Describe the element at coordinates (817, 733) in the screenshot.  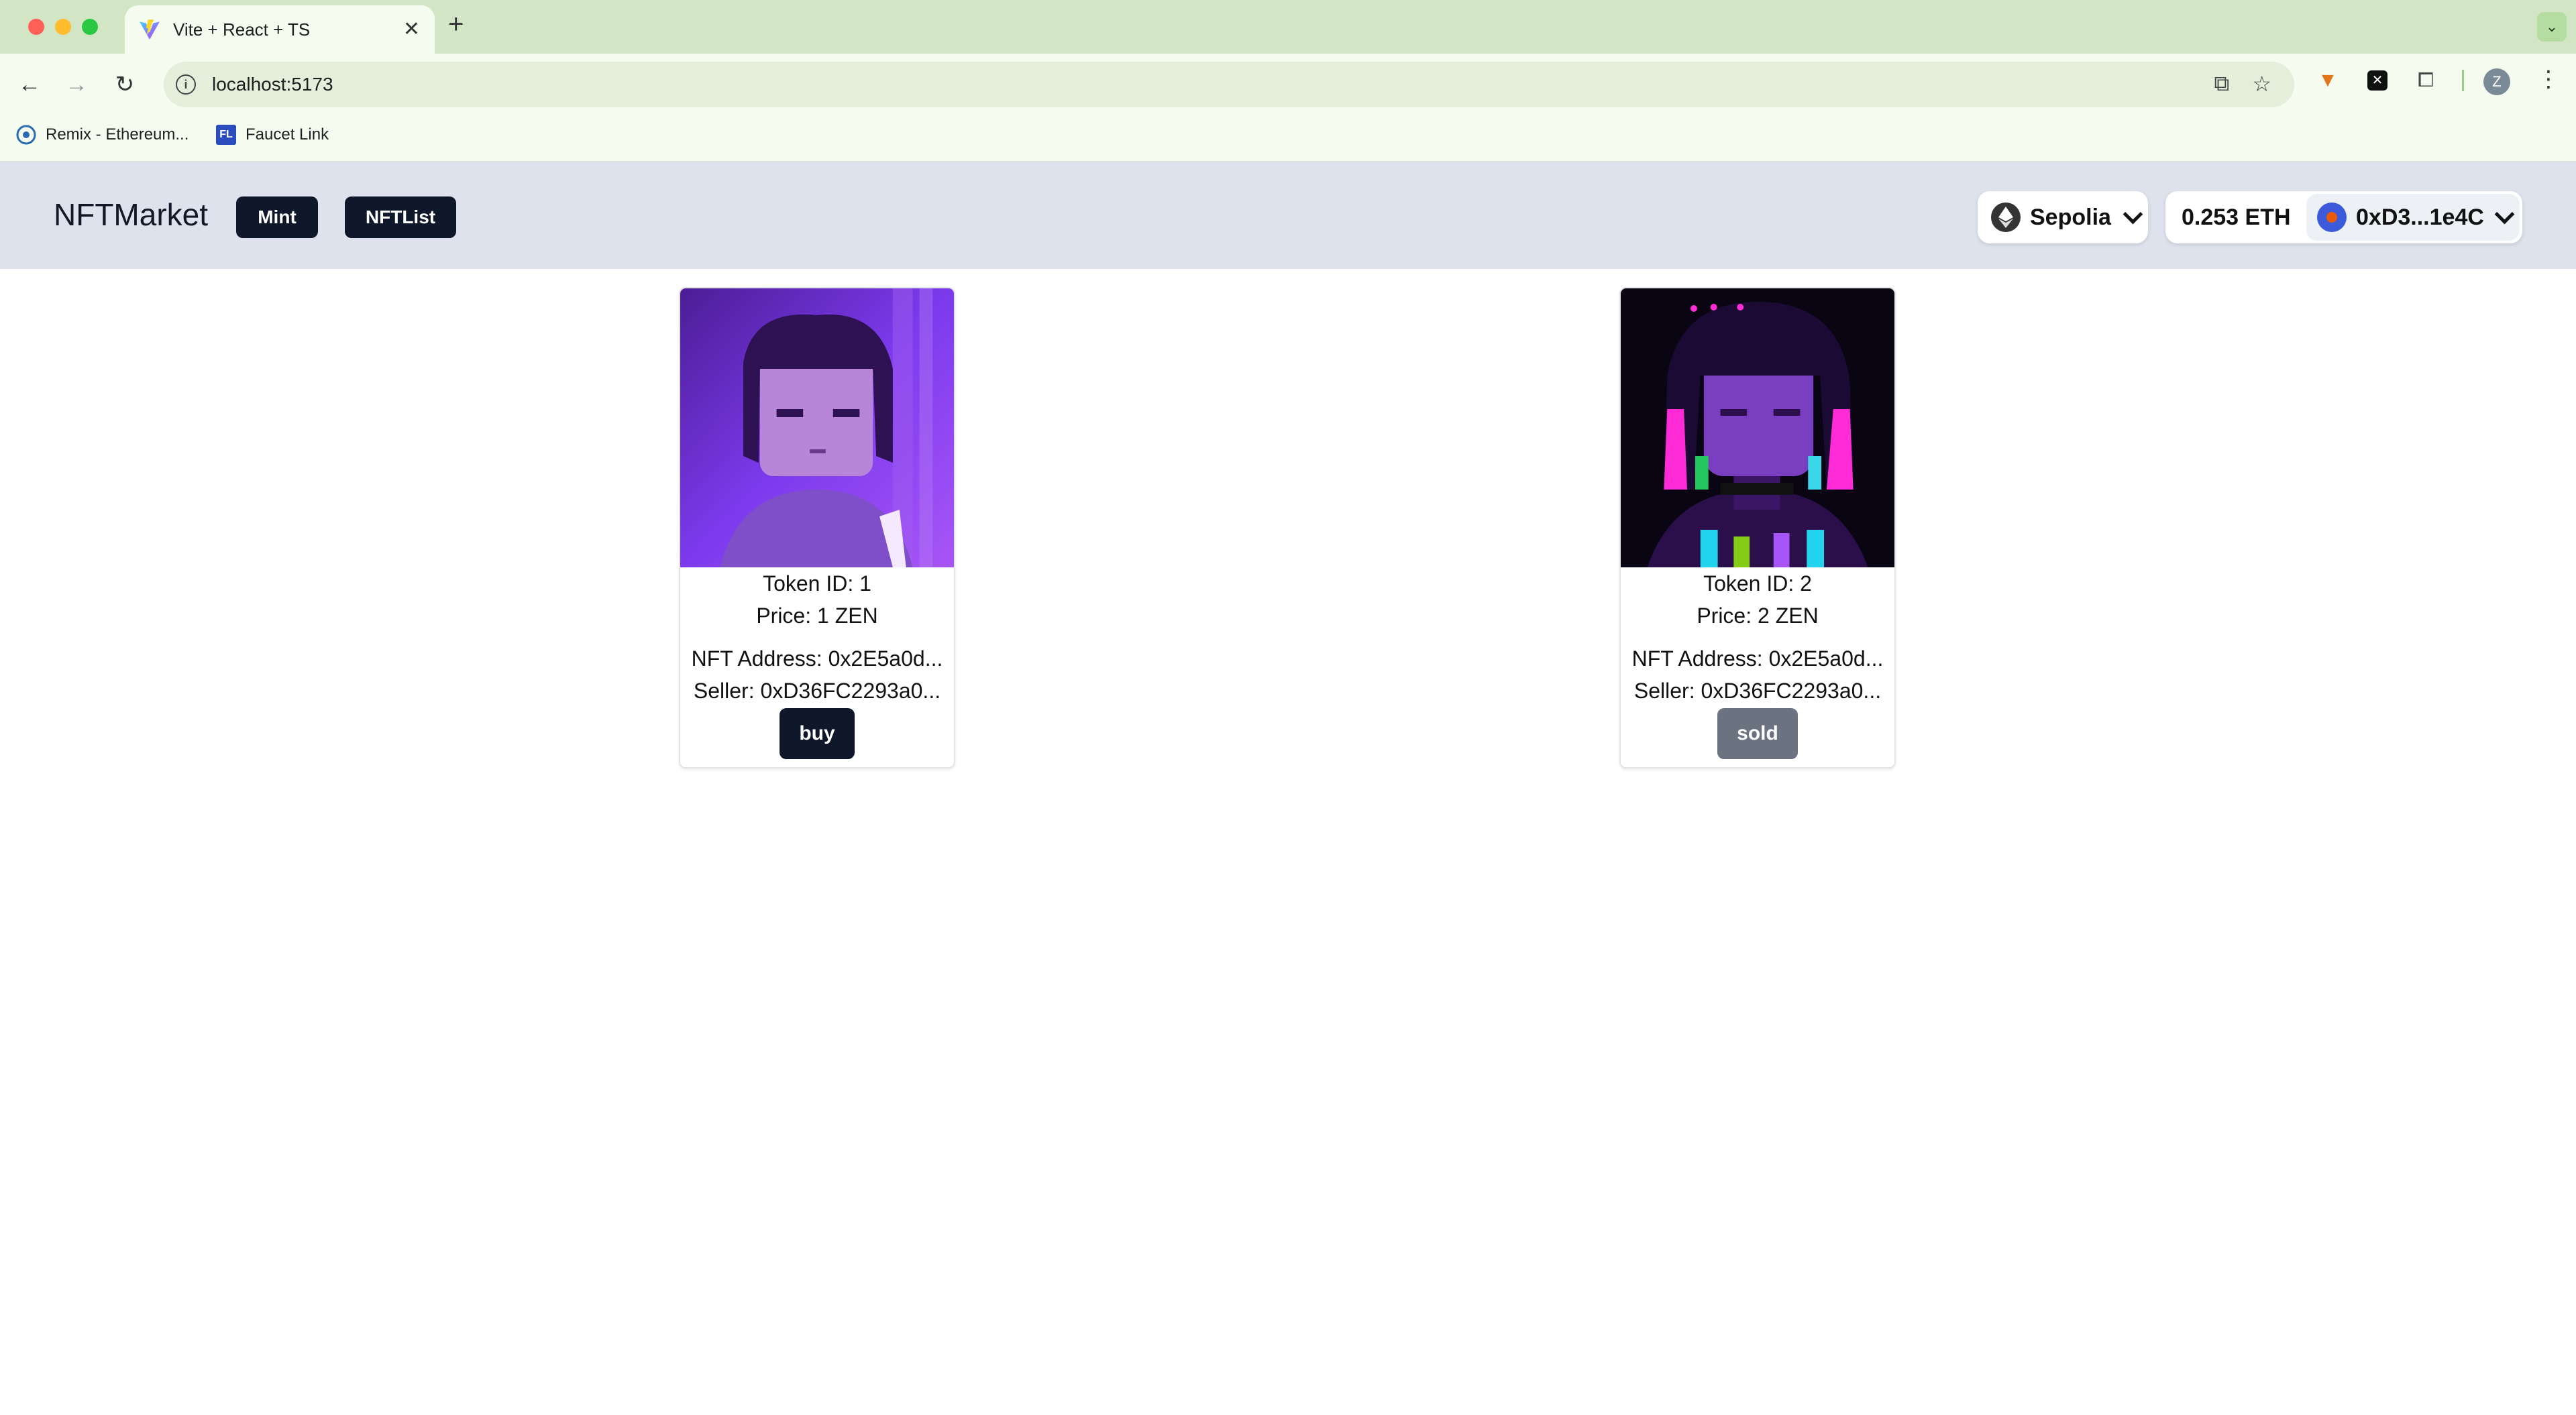
I see `buy-button: buy` at that location.